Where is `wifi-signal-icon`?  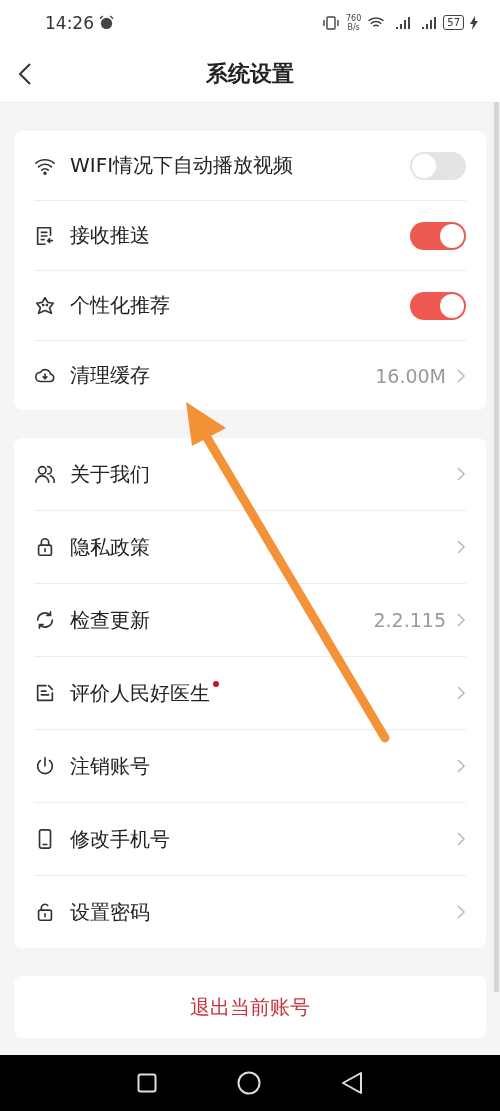
wifi-signal-icon is located at coordinates (376, 22).